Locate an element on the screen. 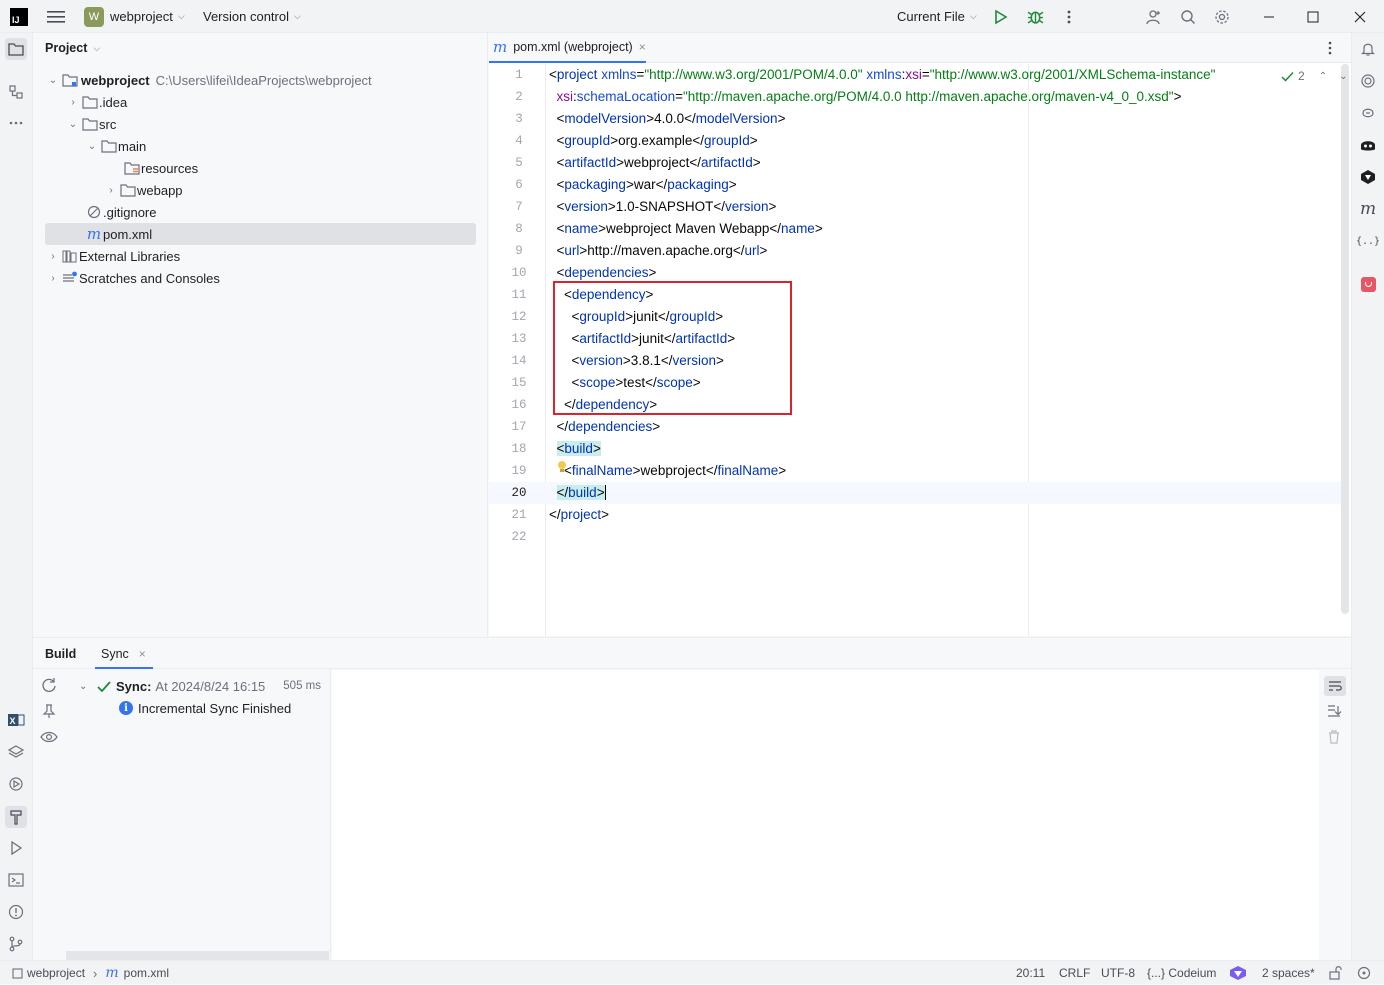  soft-wrap-icon is located at coordinates (1335, 686).